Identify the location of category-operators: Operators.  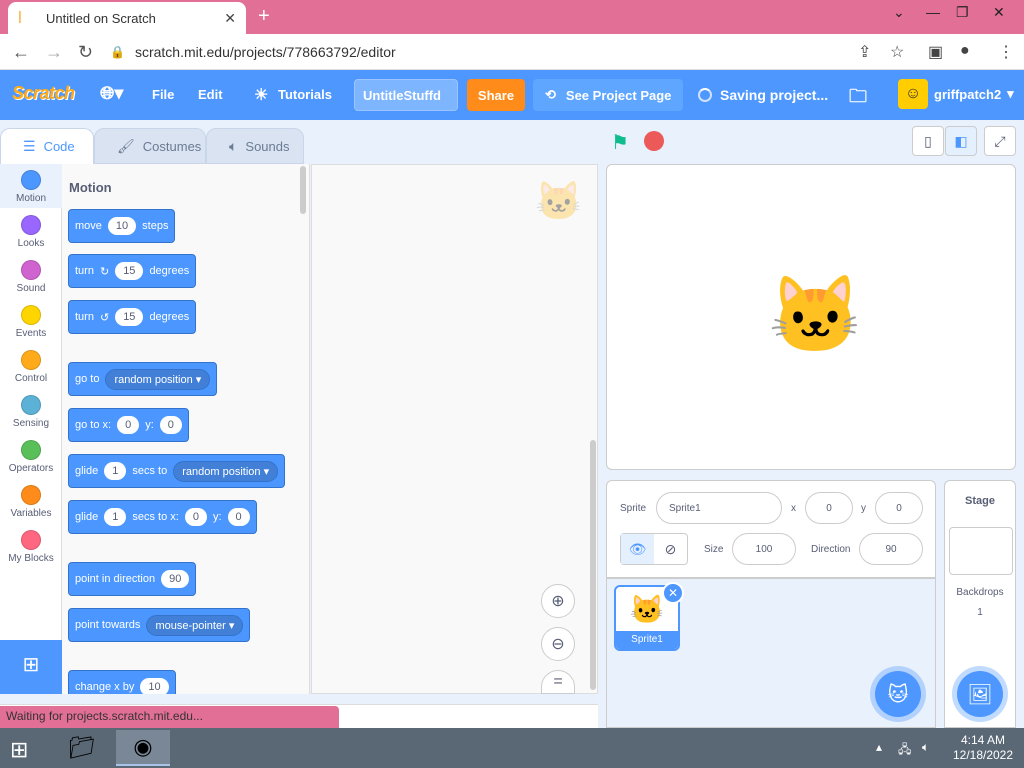
(31, 456).